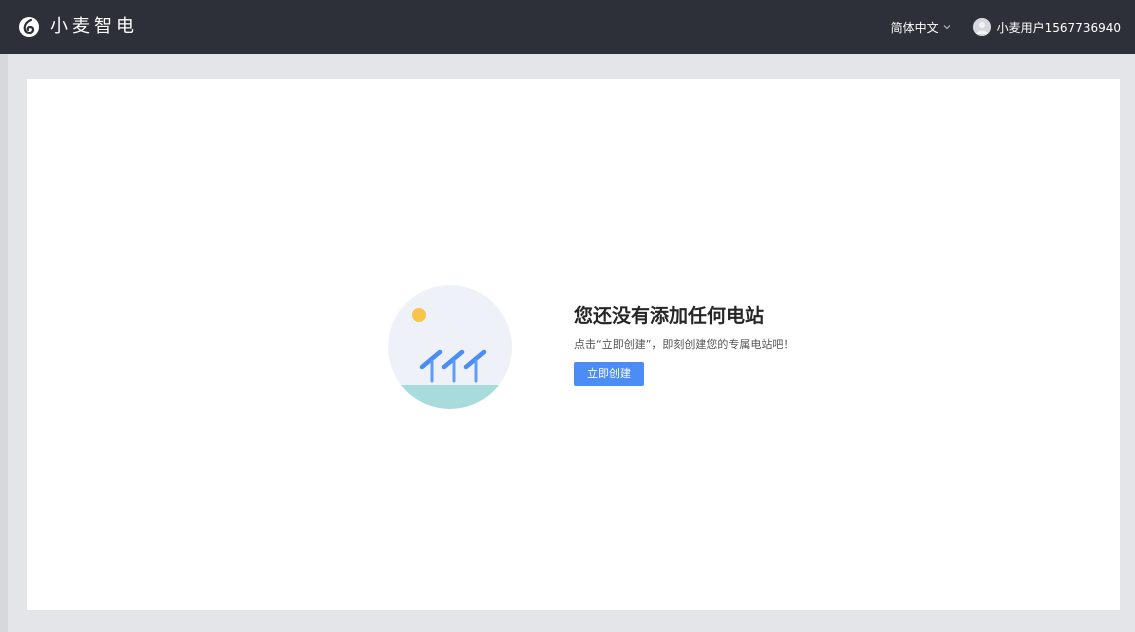 This screenshot has height=632, width=1135. I want to click on language-label: 简体中文, so click(914, 27).